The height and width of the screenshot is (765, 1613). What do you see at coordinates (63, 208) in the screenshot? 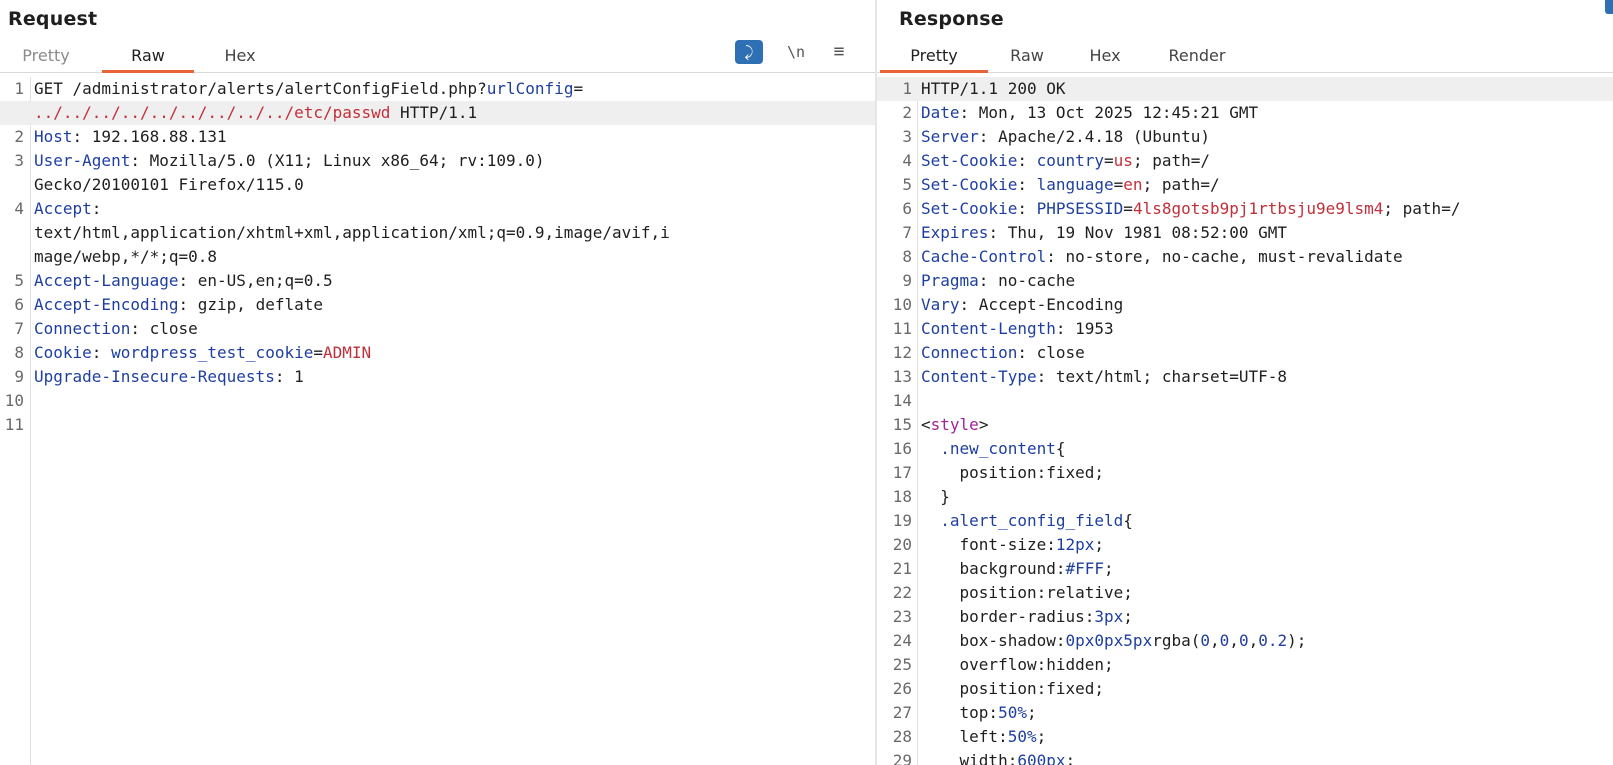
I see `code-token: Accept` at bounding box center [63, 208].